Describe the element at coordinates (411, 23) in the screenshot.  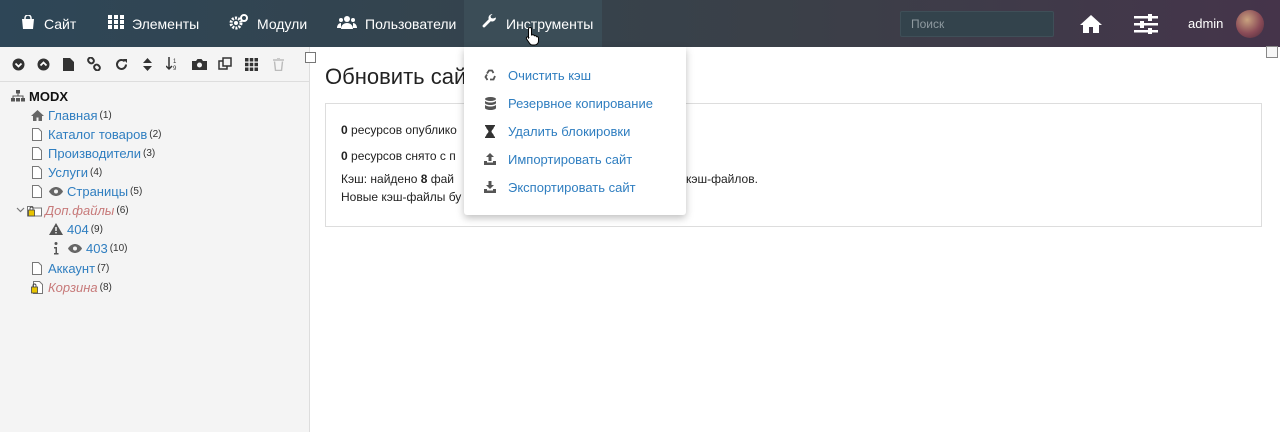
I see `nav-users-label: Пользователи` at that location.